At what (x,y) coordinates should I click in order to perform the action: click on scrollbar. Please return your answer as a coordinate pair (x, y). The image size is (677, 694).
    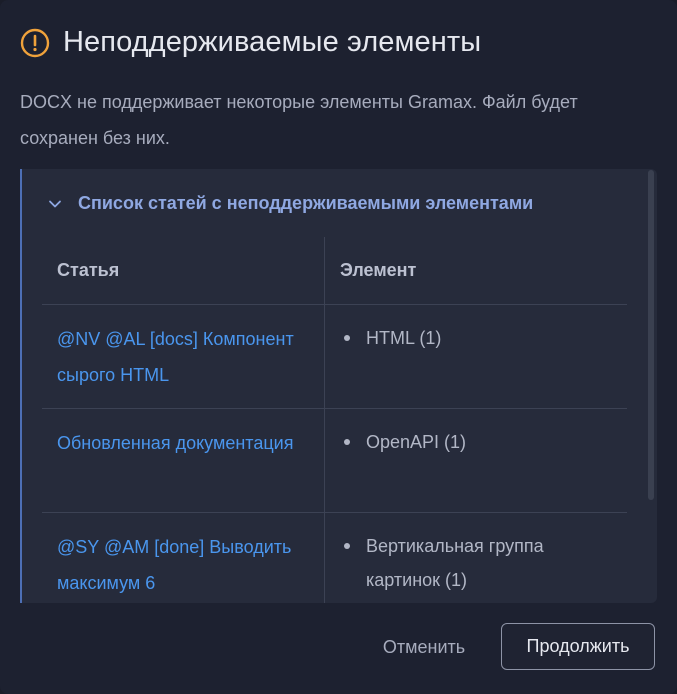
    Looking at the image, I should click on (651, 335).